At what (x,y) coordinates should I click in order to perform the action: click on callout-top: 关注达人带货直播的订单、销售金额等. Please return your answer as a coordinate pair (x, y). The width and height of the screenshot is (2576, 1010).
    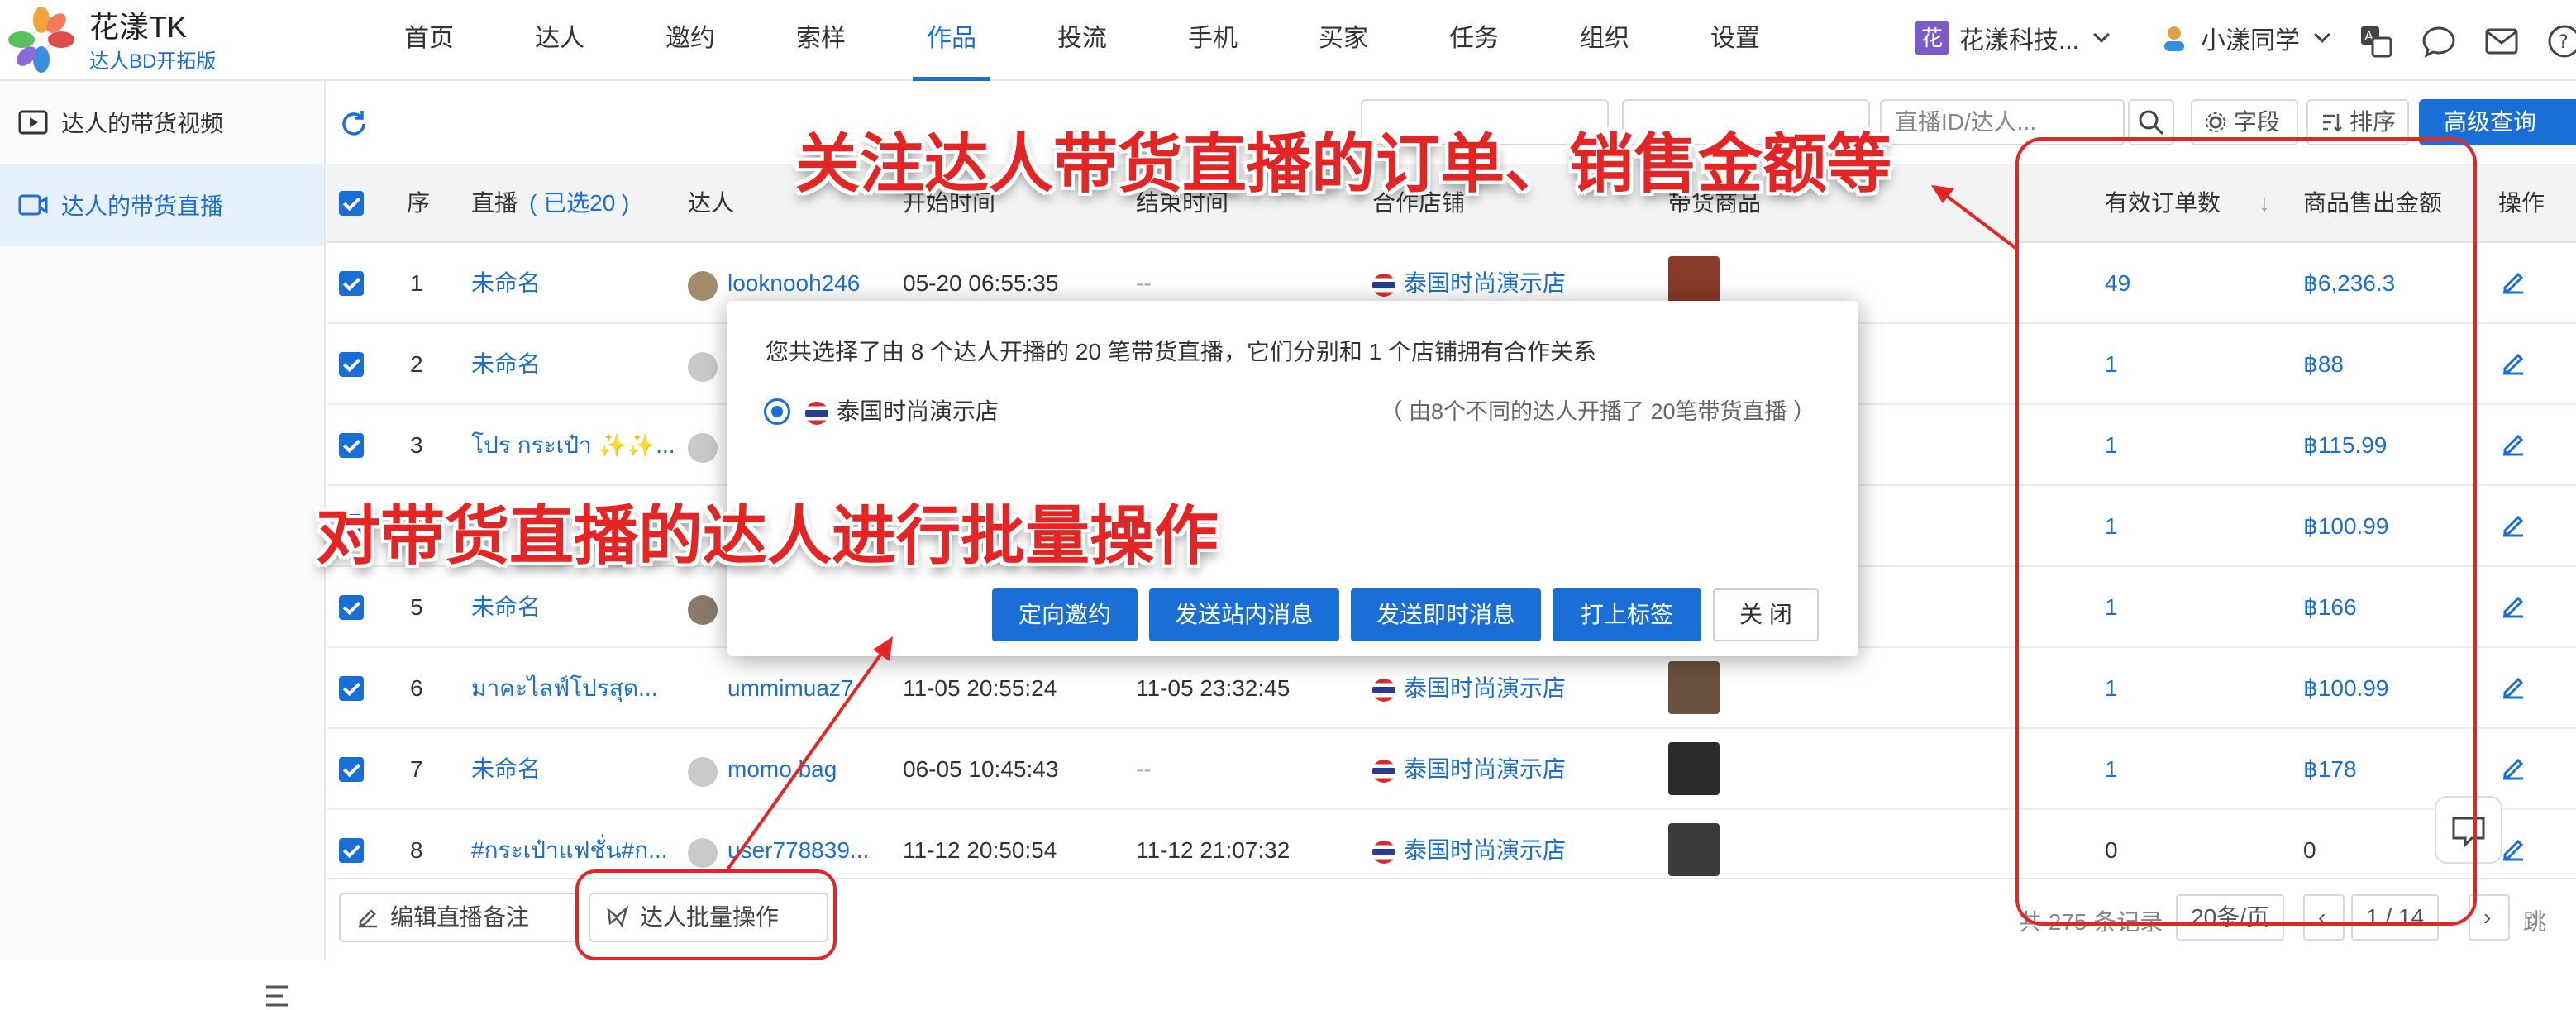
    Looking at the image, I should click on (1343, 163).